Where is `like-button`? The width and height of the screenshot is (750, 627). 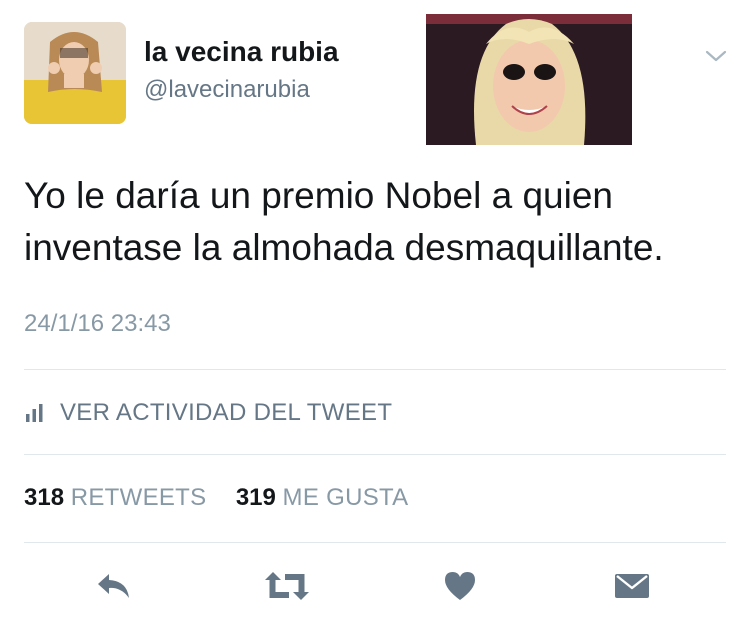
like-button is located at coordinates (460, 586).